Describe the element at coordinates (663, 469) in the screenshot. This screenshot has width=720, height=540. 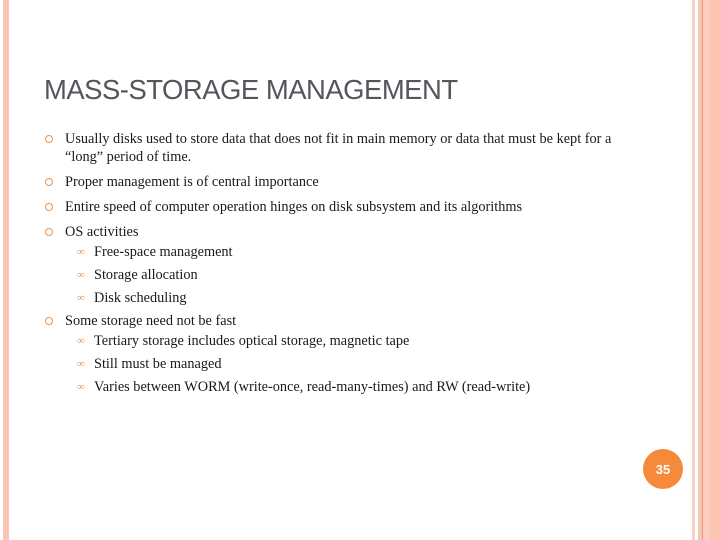
I see `page-number-badge: 35` at that location.